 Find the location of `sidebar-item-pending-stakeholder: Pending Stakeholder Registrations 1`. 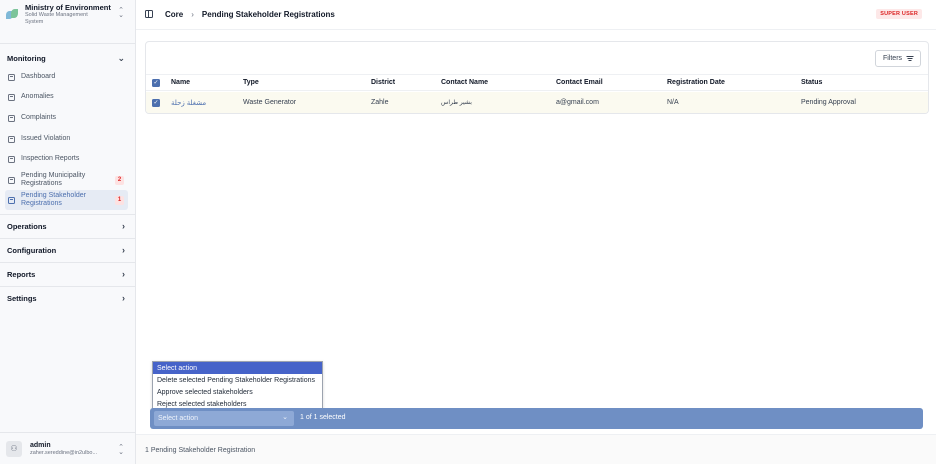

sidebar-item-pending-stakeholder: Pending Stakeholder Registrations 1 is located at coordinates (66, 200).